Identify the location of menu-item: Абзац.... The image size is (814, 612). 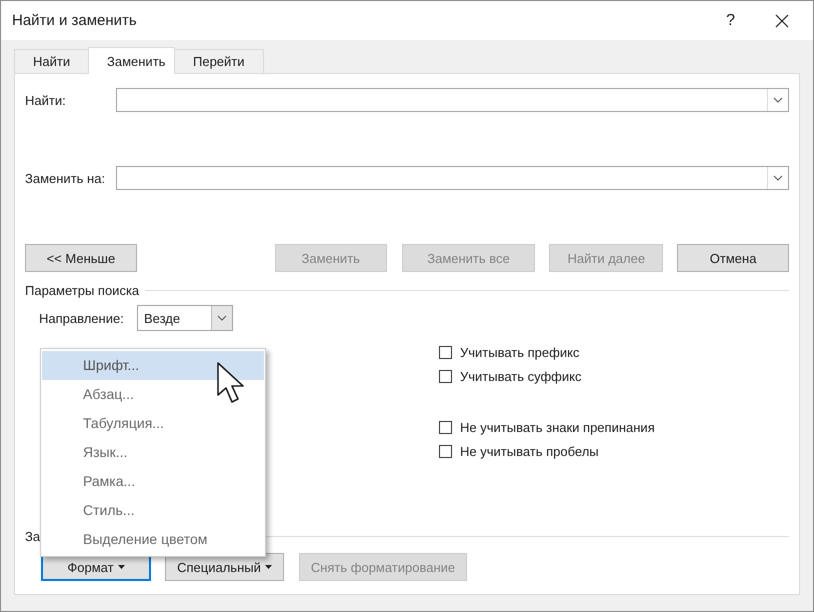
(153, 394).